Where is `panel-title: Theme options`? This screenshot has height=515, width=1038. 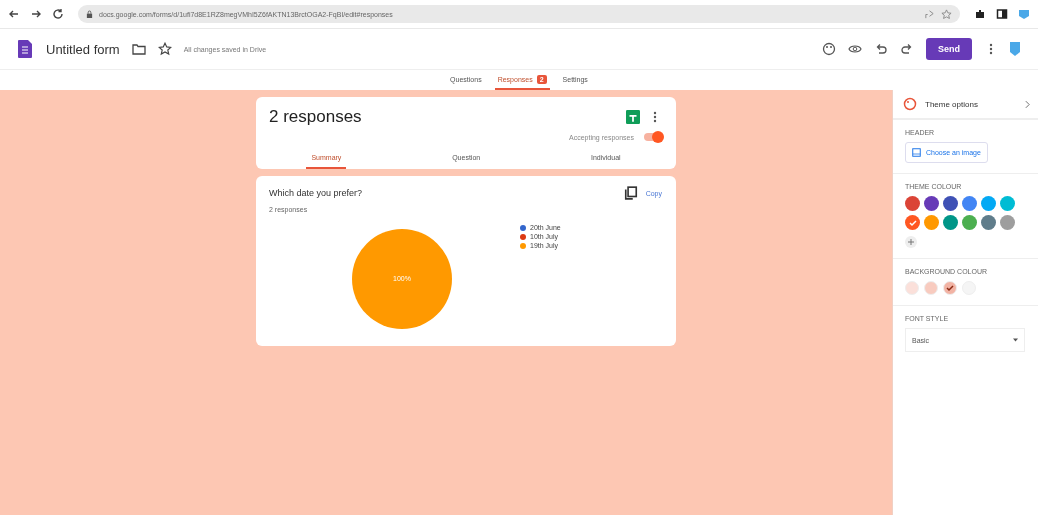
panel-title: Theme options is located at coordinates (951, 104).